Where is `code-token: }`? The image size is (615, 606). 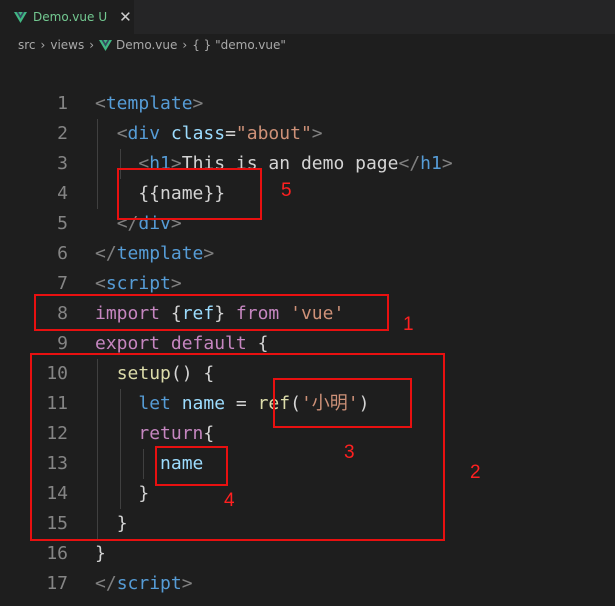
code-token: } is located at coordinates (100, 553).